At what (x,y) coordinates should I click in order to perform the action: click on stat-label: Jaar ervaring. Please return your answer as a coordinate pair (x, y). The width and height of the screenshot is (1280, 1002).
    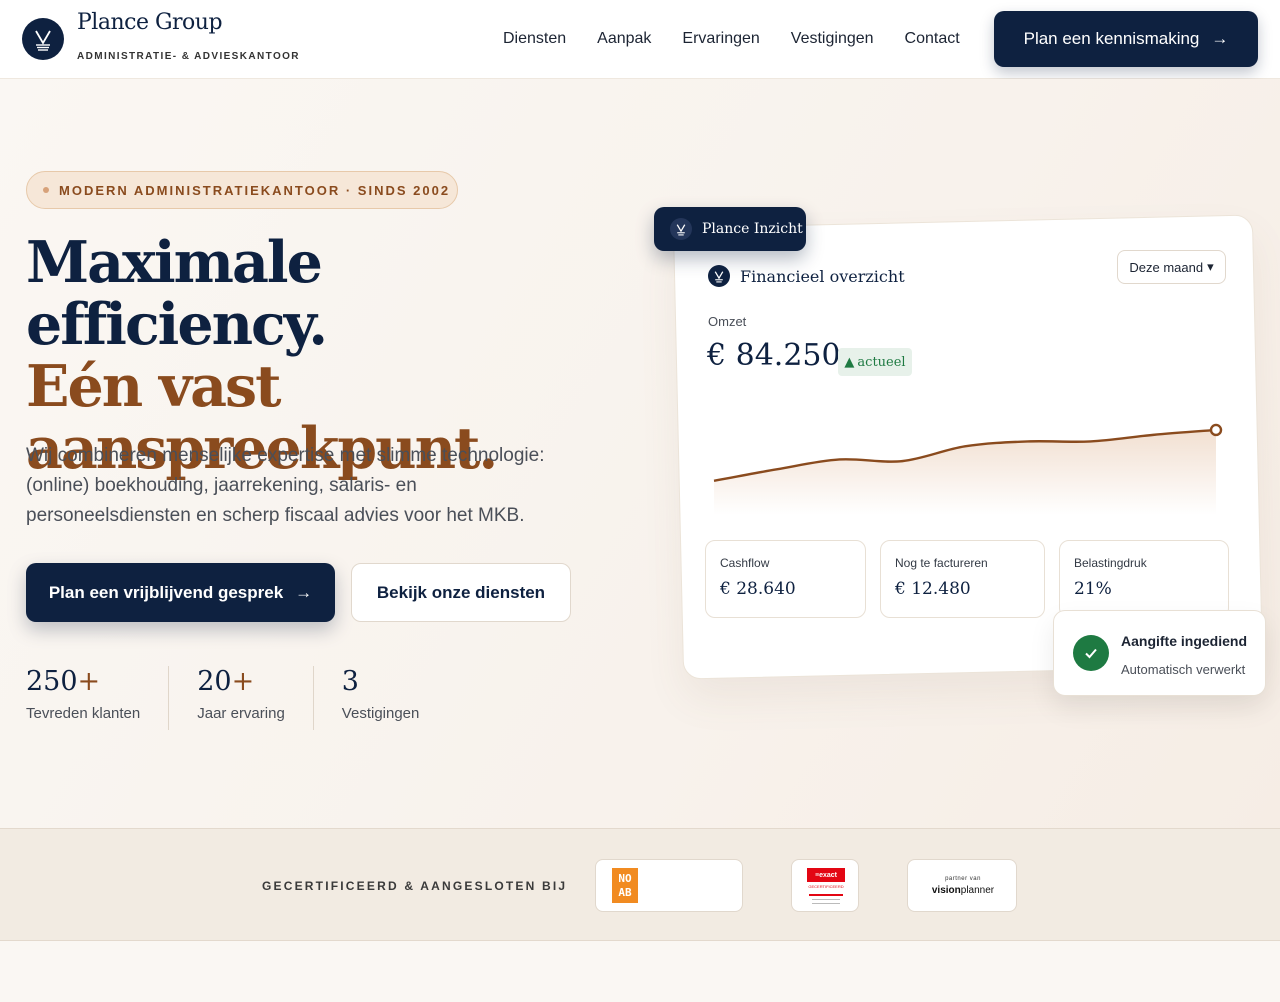
    Looking at the image, I should click on (241, 713).